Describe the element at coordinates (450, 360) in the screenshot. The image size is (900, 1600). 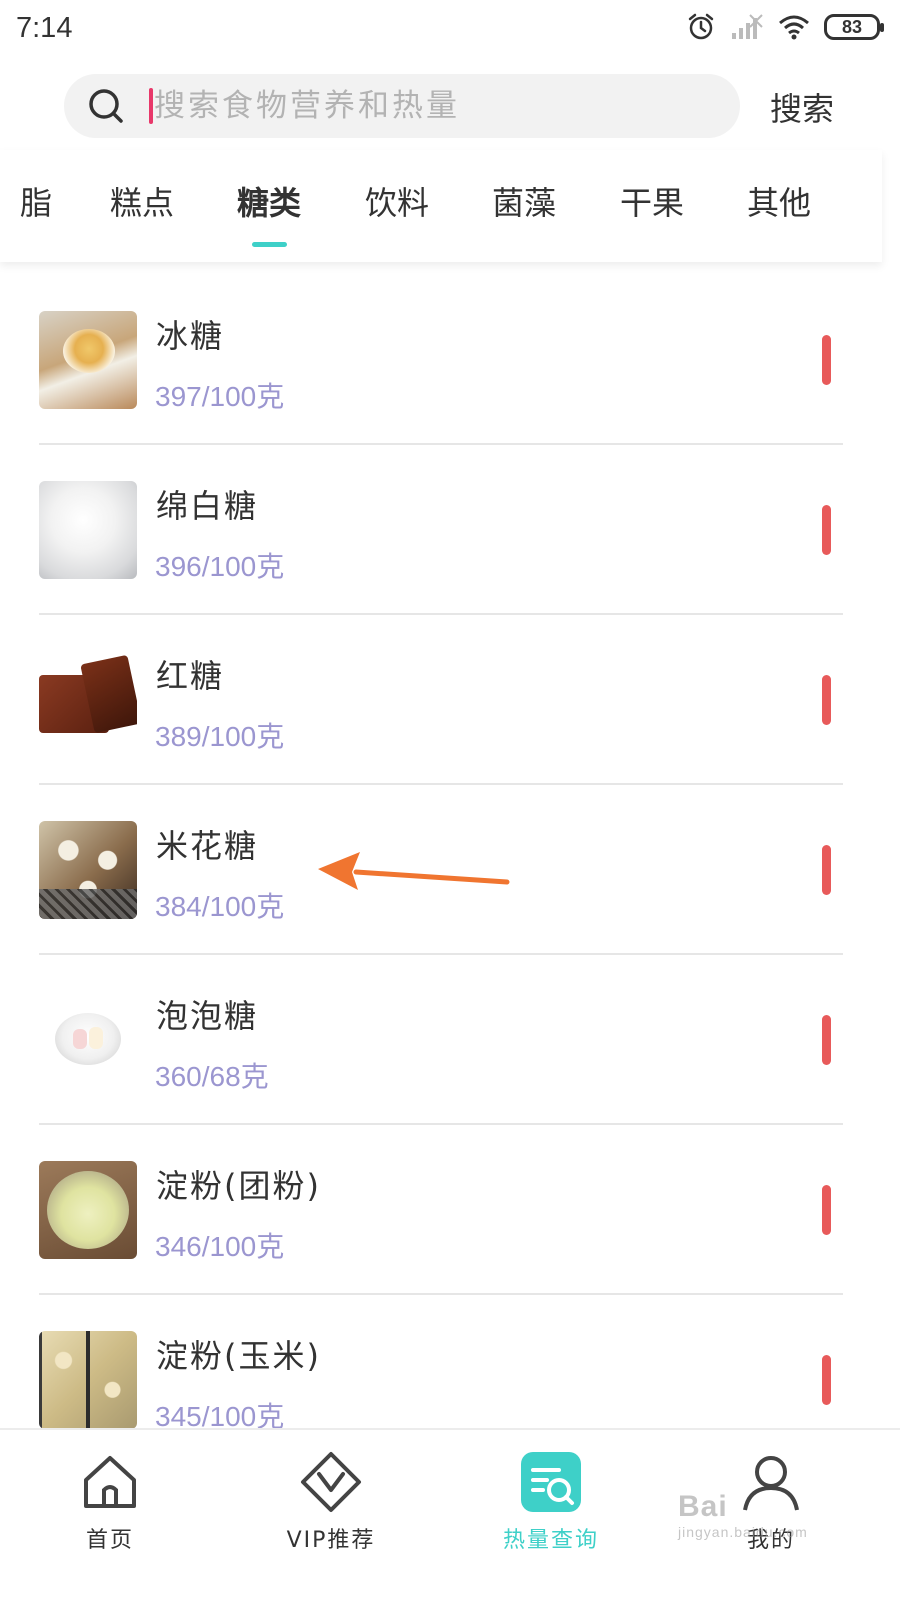
I see `food-row: 冰糖 397/100克` at that location.